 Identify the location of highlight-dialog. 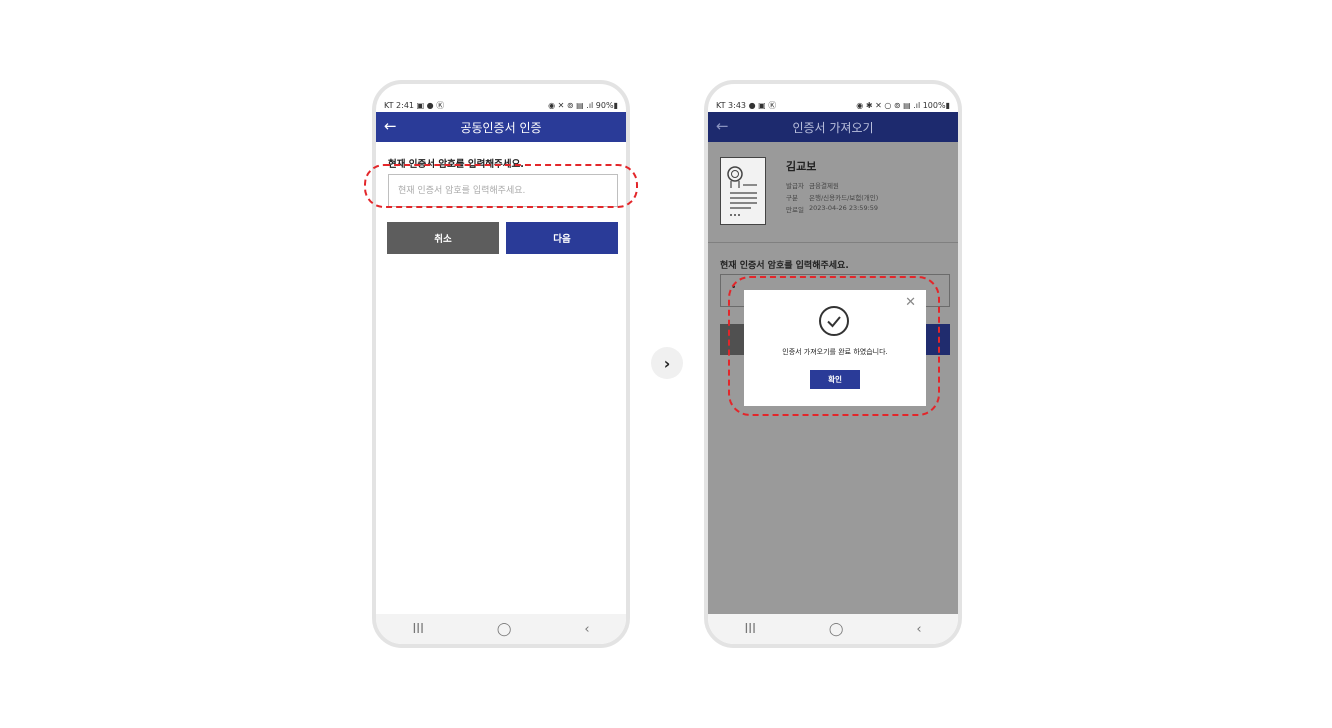
(834, 346).